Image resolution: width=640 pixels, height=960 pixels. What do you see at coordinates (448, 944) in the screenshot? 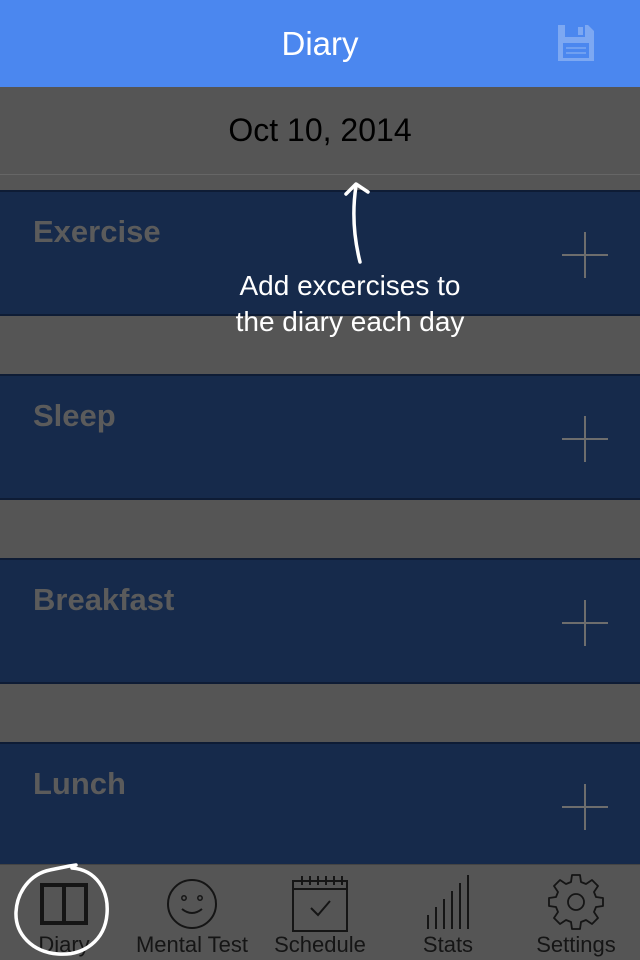
I see `tab-label: Stats` at bounding box center [448, 944].